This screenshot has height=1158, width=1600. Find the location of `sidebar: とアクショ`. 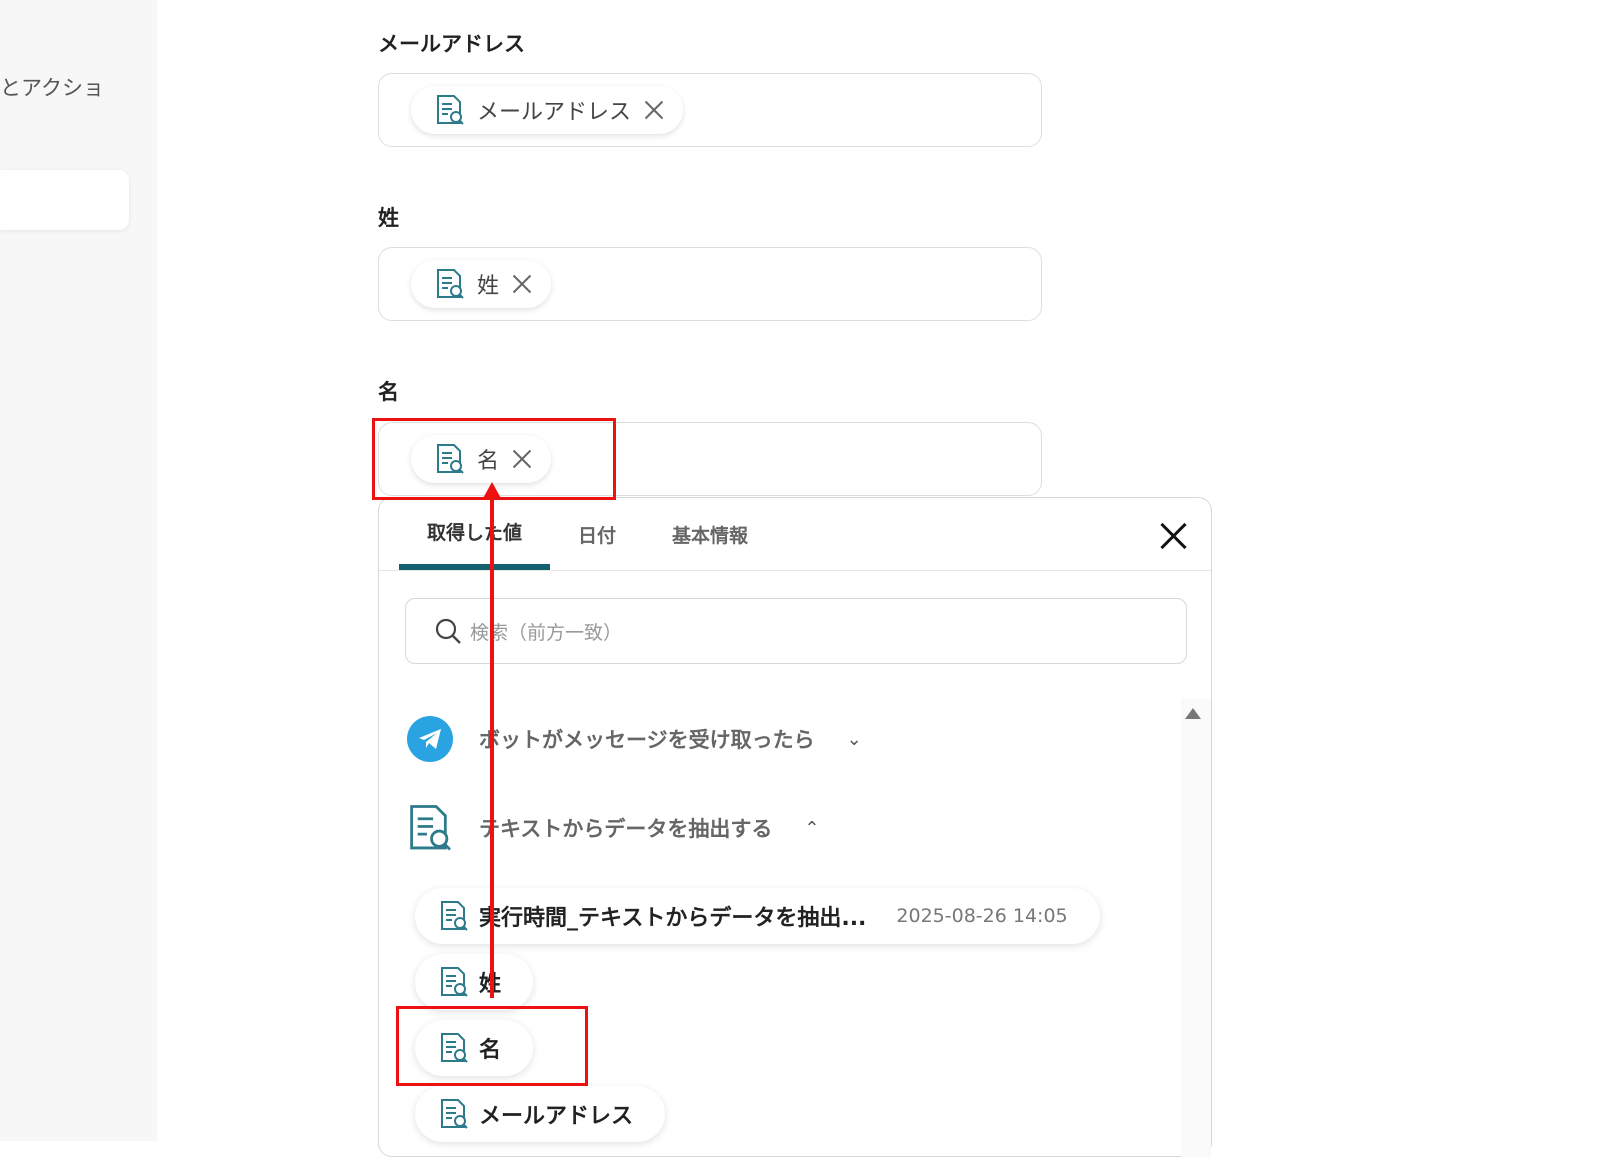

sidebar: とアクショ is located at coordinates (78, 570).